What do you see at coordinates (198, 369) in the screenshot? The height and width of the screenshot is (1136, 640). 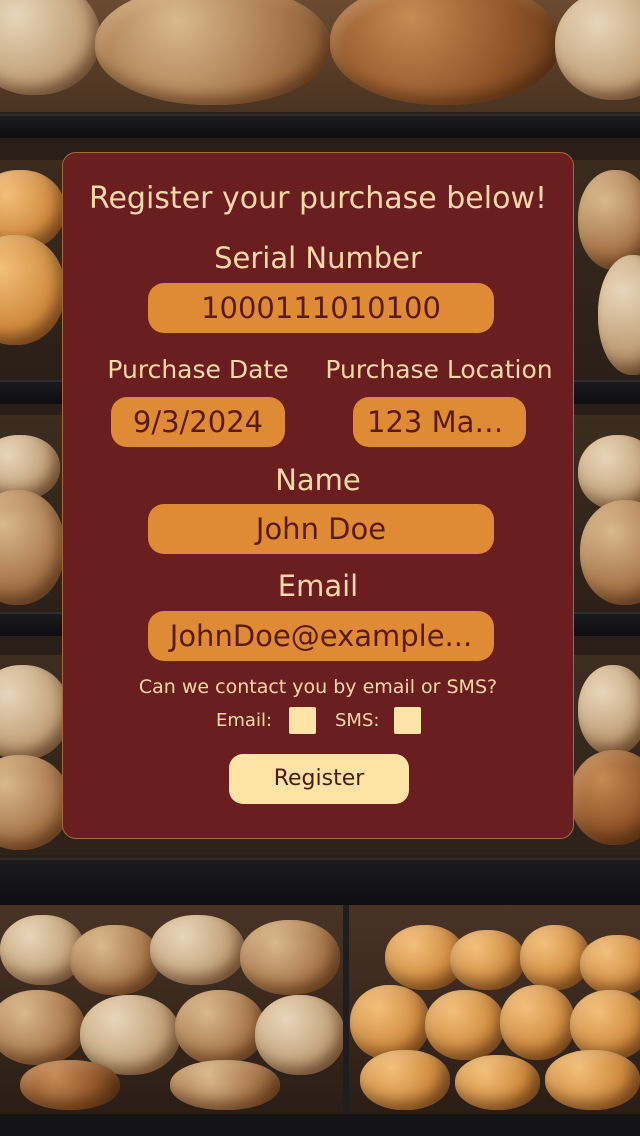 I see `purchase-date-label: Purchase Date` at bounding box center [198, 369].